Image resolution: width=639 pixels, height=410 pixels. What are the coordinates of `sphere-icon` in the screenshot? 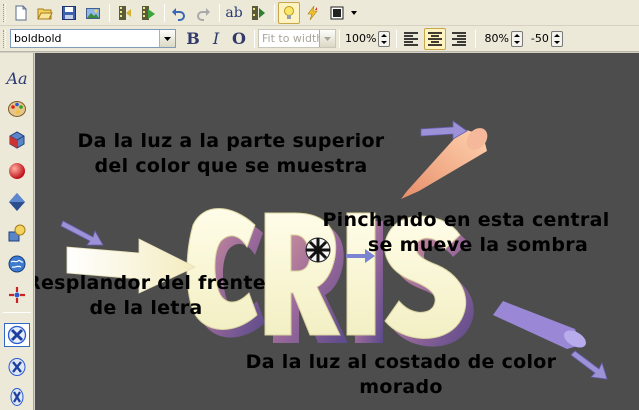 It's located at (17, 171).